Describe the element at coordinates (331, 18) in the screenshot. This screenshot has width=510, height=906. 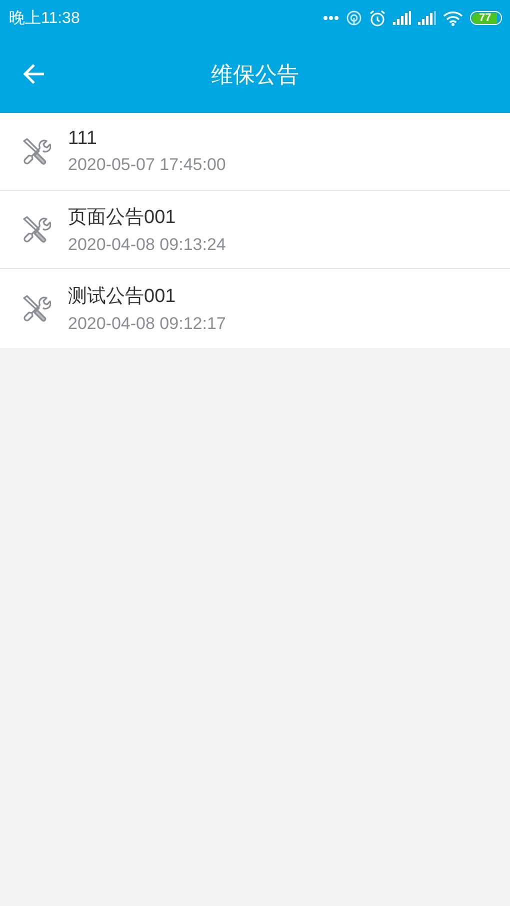
I see `more-icon` at that location.